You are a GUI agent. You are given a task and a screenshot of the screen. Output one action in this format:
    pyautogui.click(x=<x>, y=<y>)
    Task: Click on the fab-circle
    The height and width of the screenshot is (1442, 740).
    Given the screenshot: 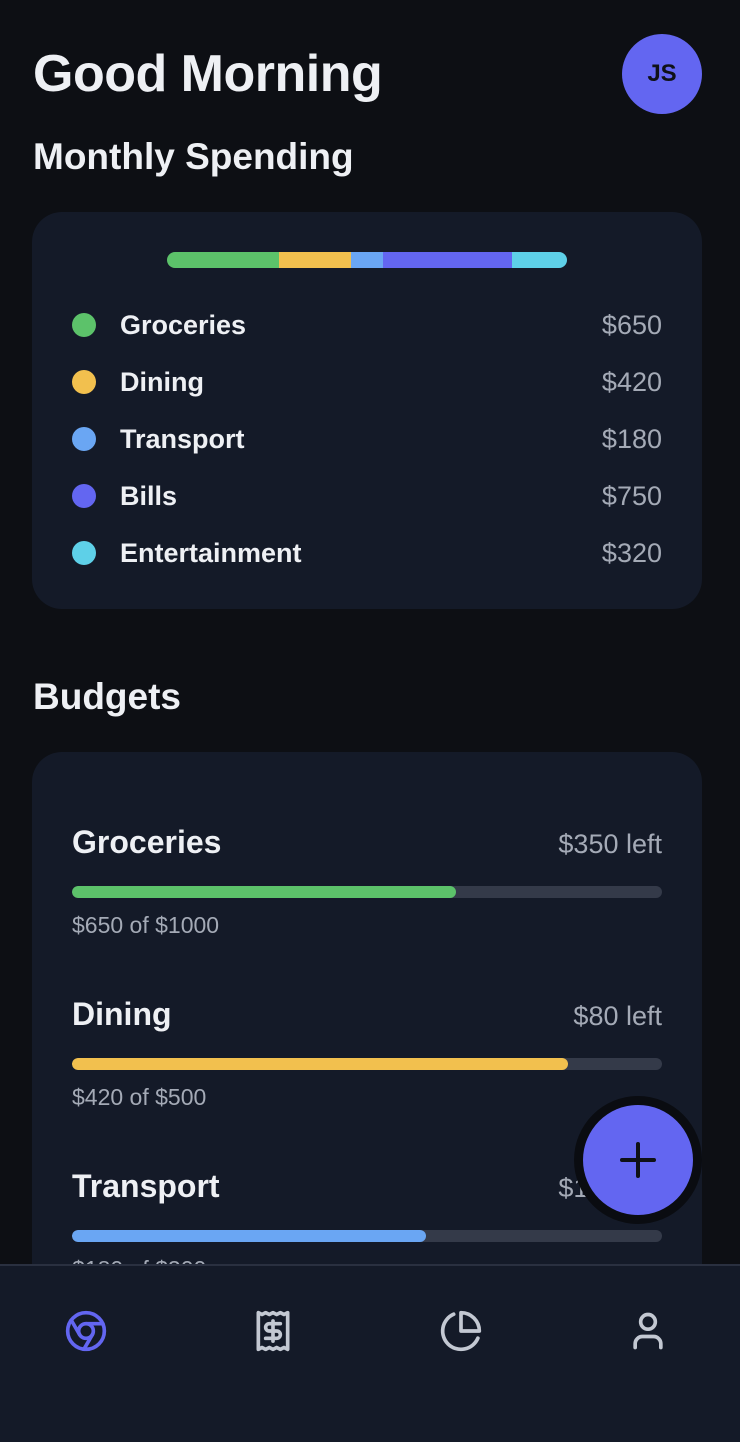 What is the action you would take?
    pyautogui.click(x=638, y=1160)
    